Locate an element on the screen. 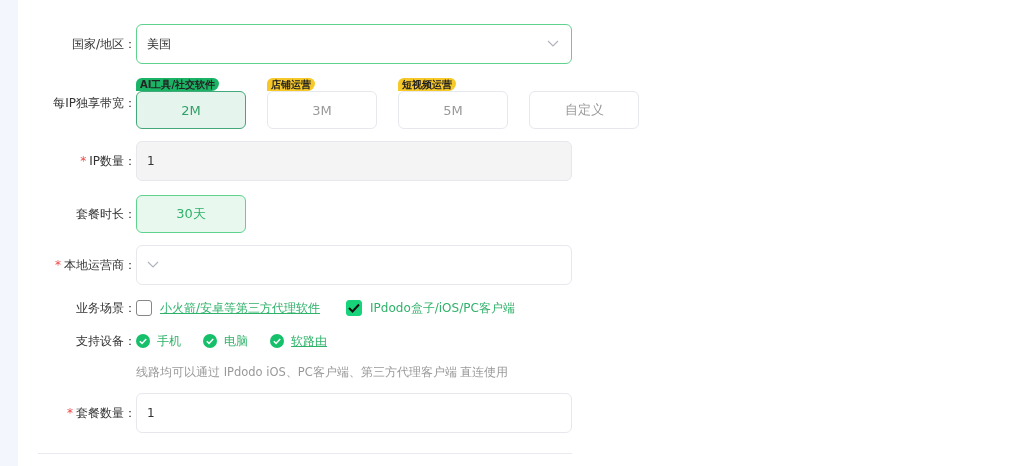 Image resolution: width=1024 pixels, height=466 pixels. field-label: IP数量： is located at coordinates (112, 161).